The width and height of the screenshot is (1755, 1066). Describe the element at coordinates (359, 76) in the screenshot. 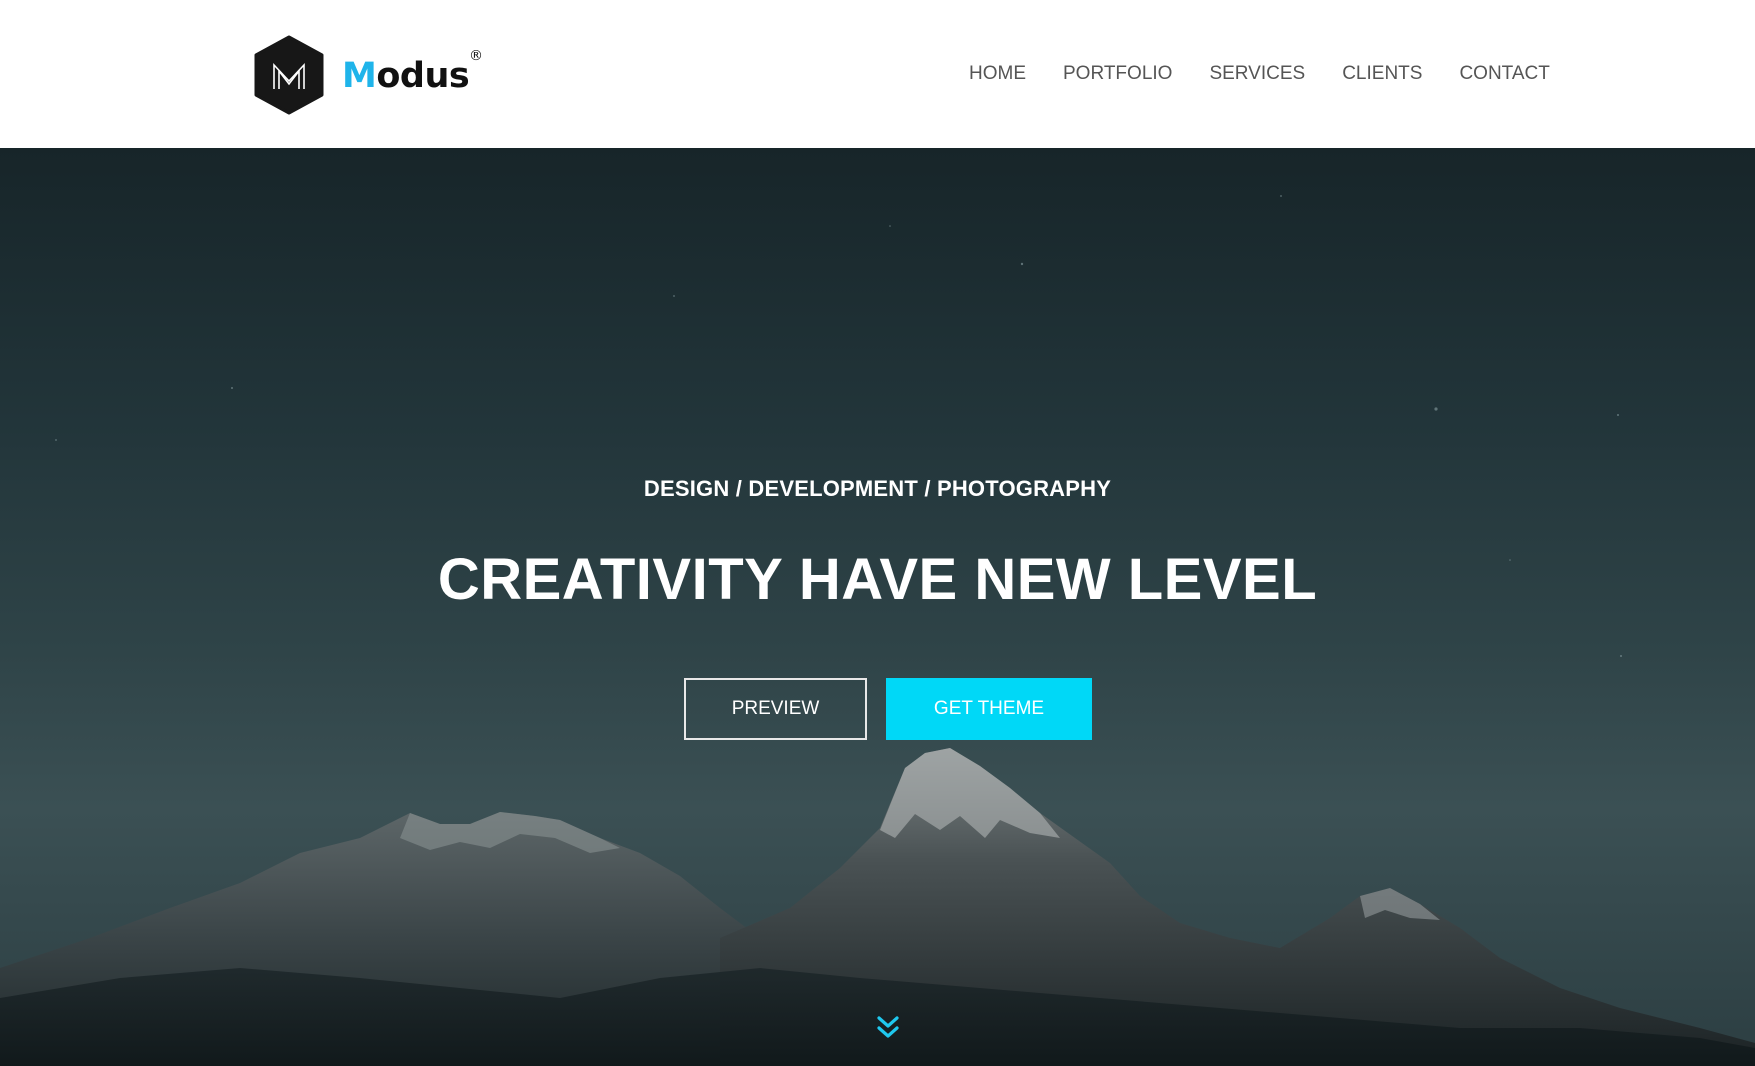

I see `brand-name-initial: M` at that location.